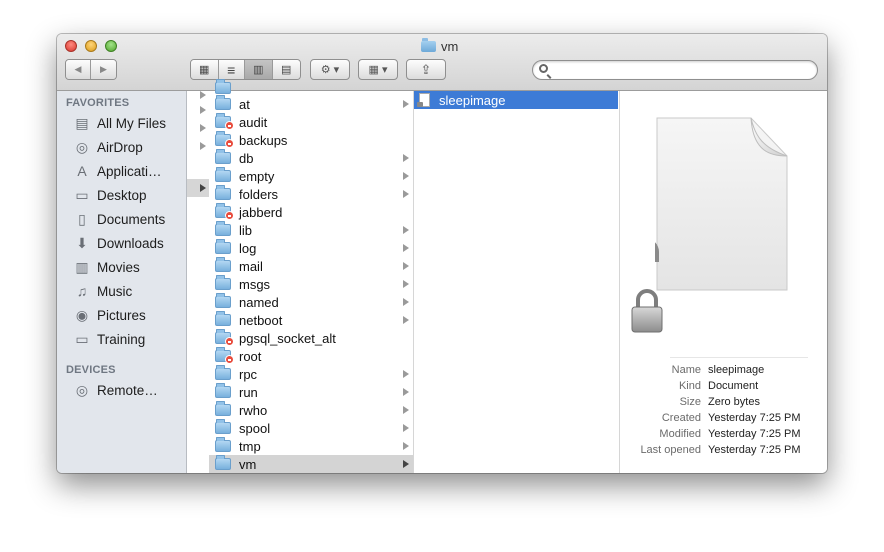 This screenshot has width=884, height=552. What do you see at coordinates (106, 267) in the screenshot?
I see `sidebar-item: ▥ Movies` at bounding box center [106, 267].